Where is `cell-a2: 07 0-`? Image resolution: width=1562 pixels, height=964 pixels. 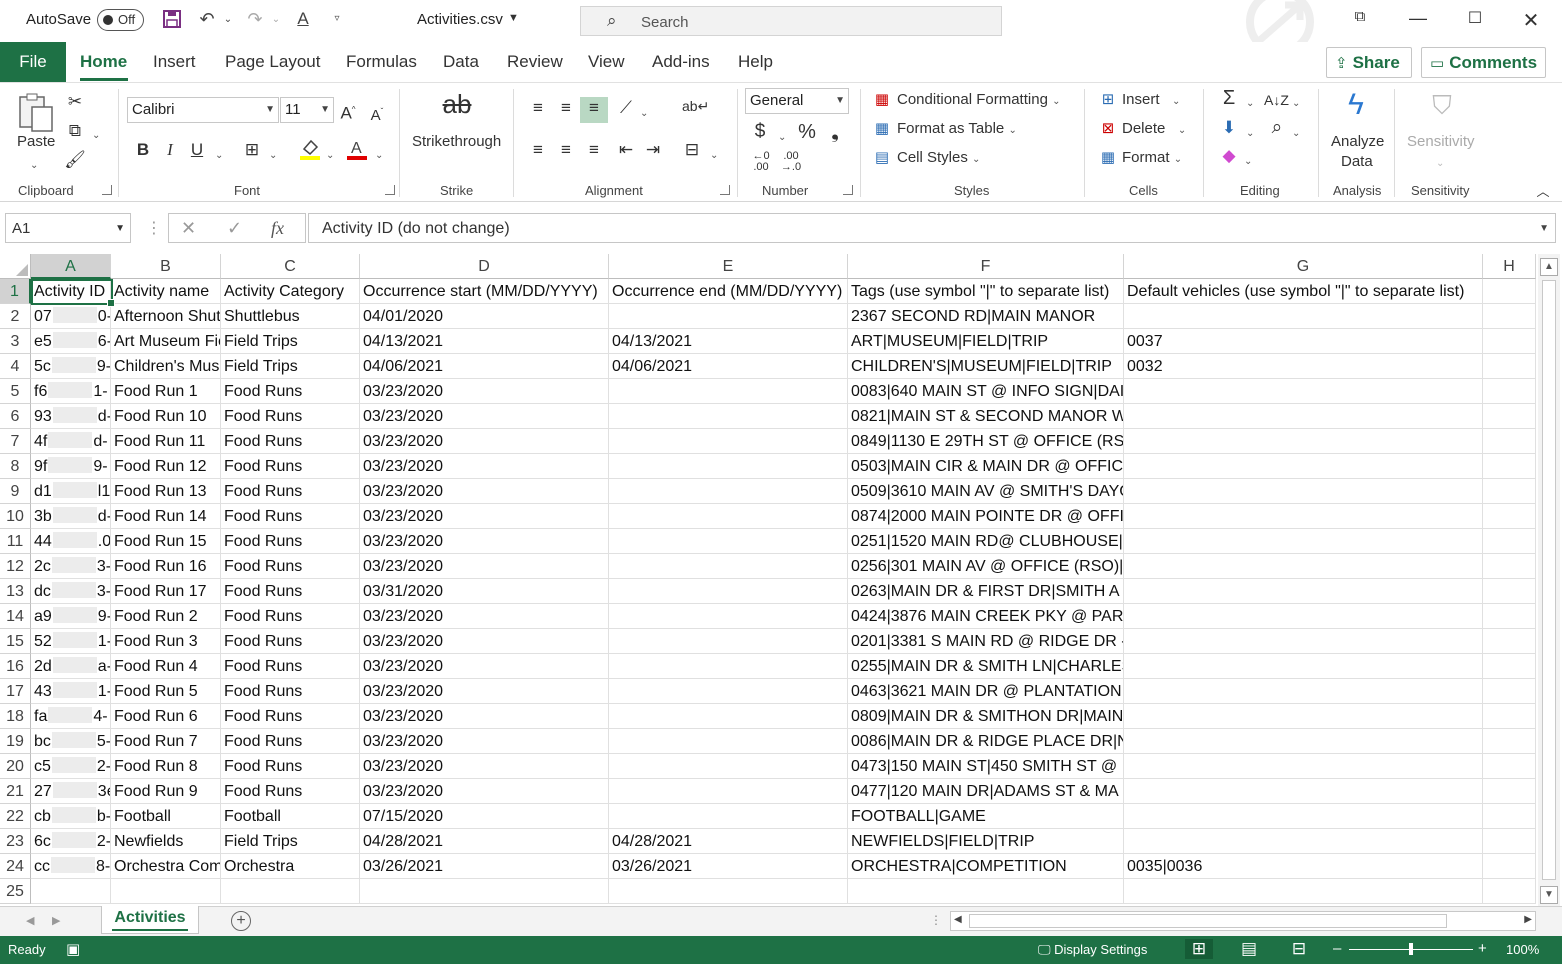
cell-a2: 07 0- is located at coordinates (71, 316).